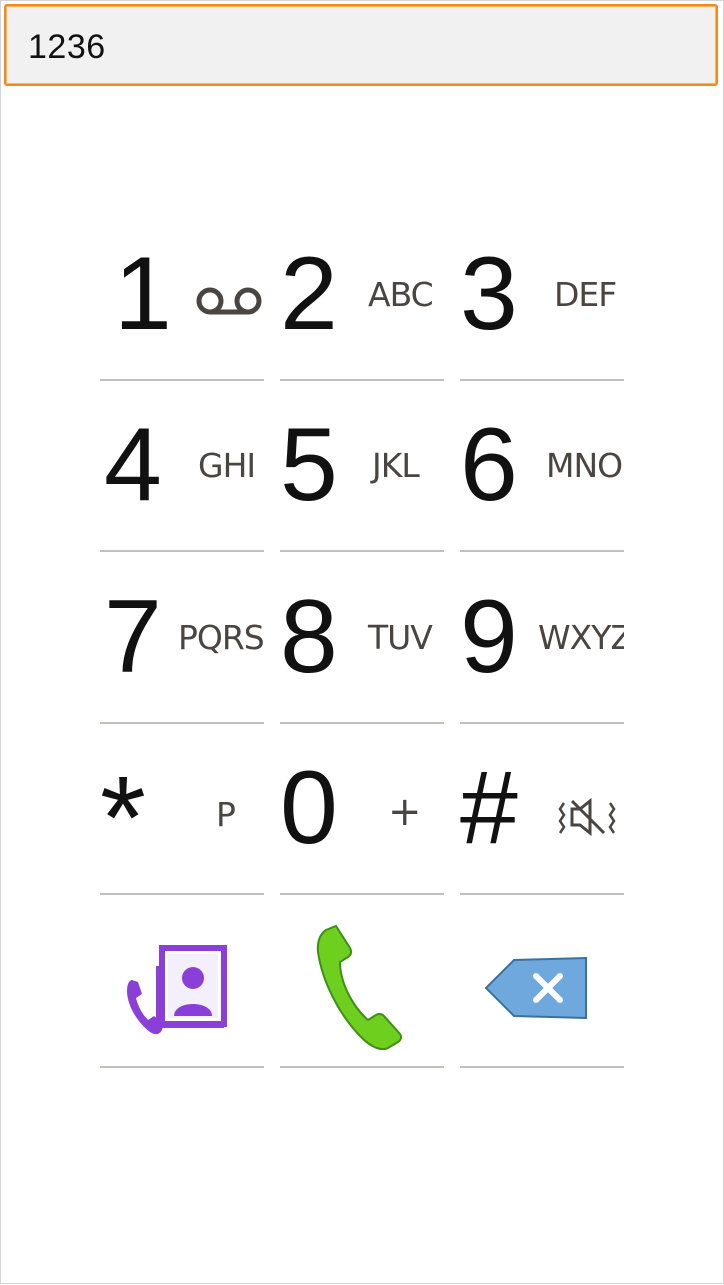 This screenshot has width=724, height=1285. I want to click on vibrate-mute-icon, so click(589, 819).